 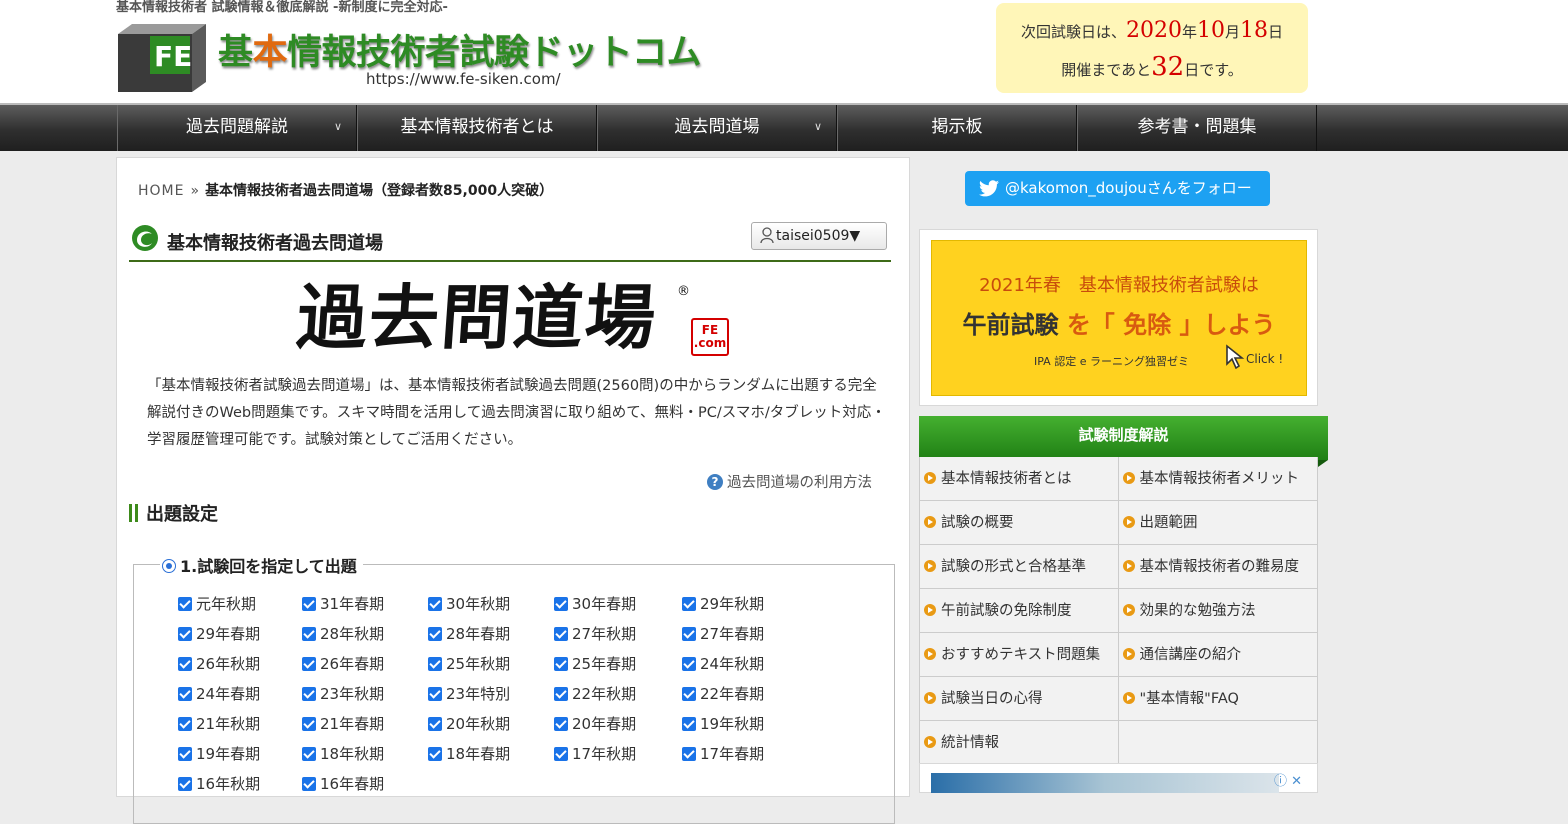 What do you see at coordinates (723, 604) in the screenshot?
I see `exam-session-checkbox: 29年秋期` at bounding box center [723, 604].